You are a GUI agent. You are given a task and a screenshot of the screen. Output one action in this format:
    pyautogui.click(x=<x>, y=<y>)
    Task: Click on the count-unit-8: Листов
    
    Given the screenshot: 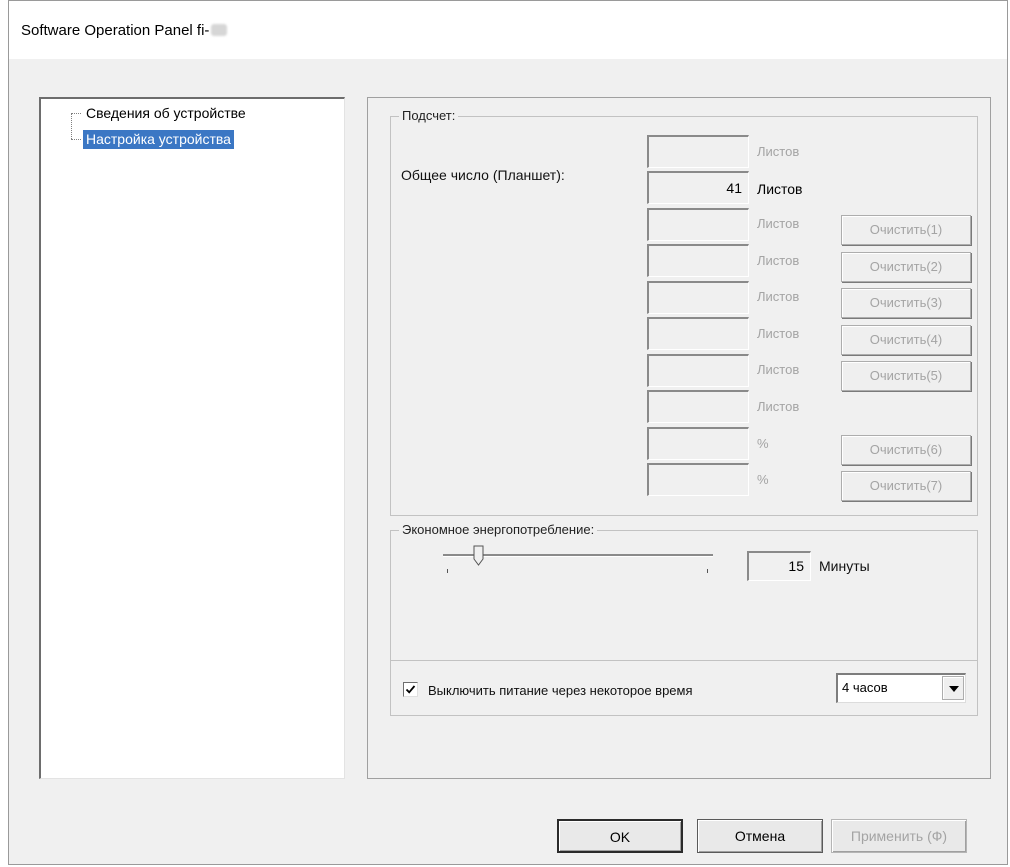 What is the action you would take?
    pyautogui.click(x=778, y=406)
    